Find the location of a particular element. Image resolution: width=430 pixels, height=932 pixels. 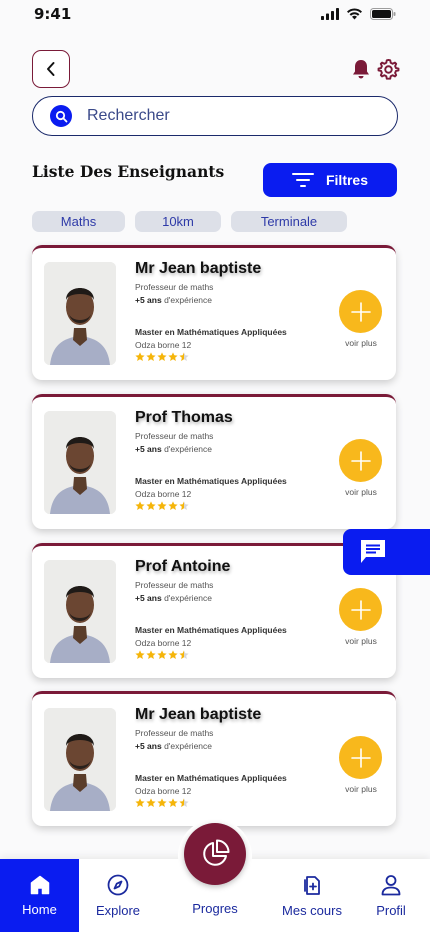

chip-maths: Maths is located at coordinates (78, 221).